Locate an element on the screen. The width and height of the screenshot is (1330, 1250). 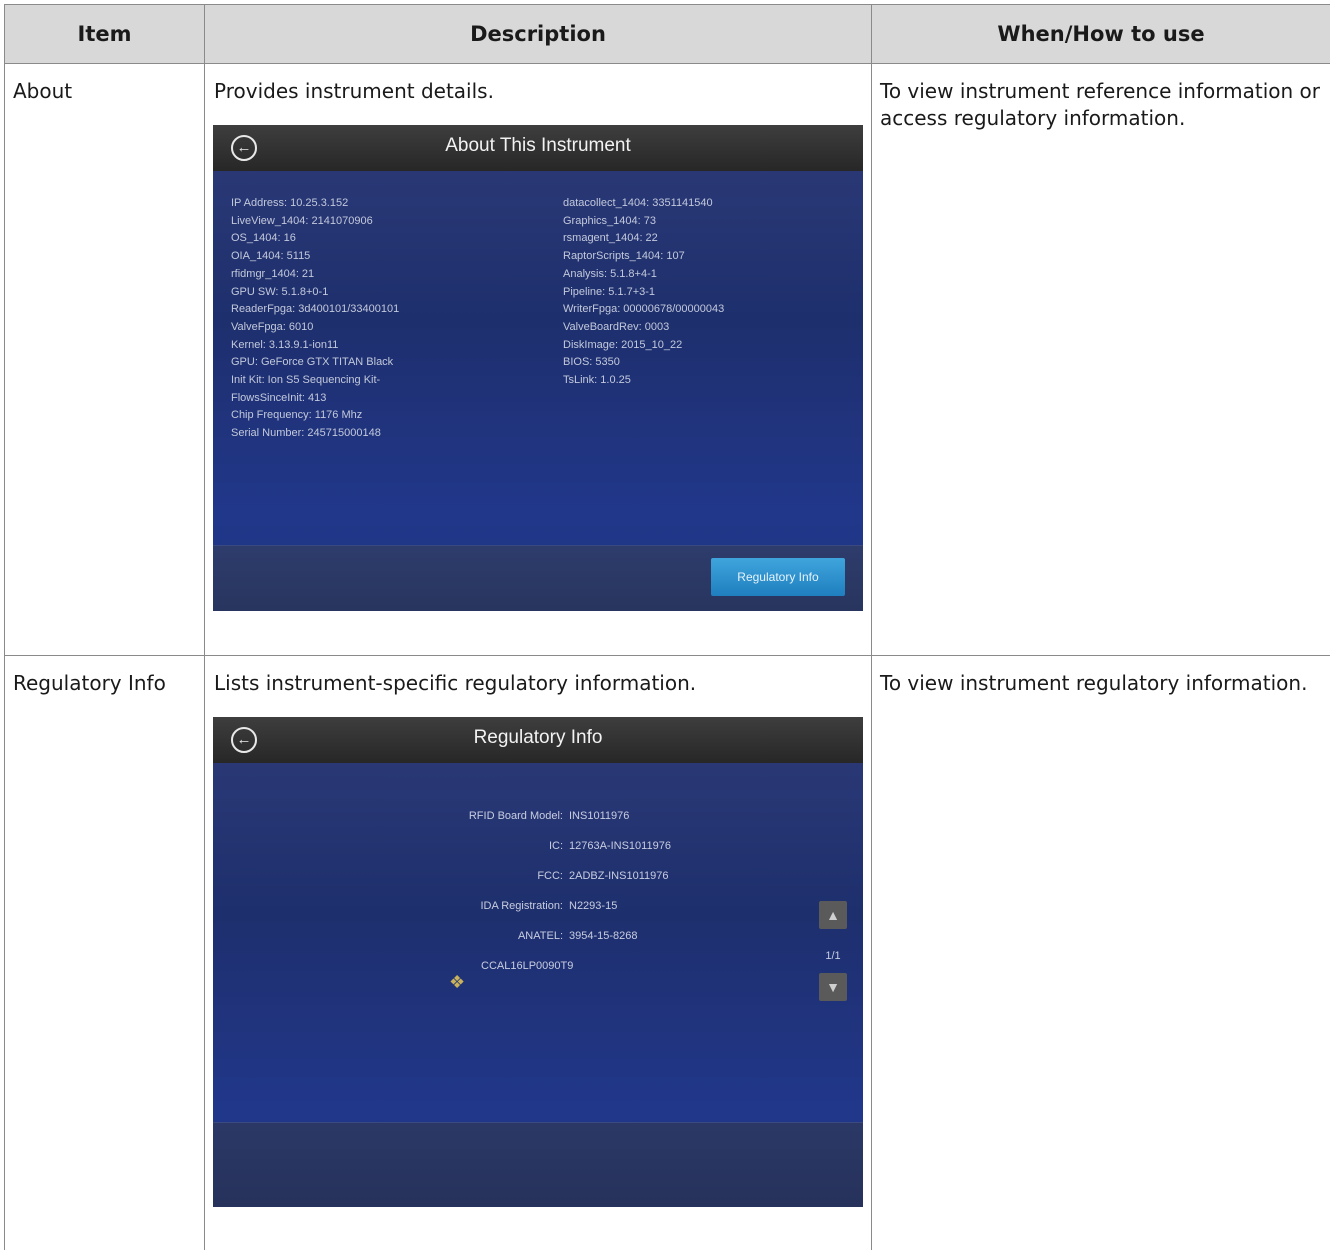
info-line: GPU SW: 5.1.8+0-1 is located at coordinates (315, 293).